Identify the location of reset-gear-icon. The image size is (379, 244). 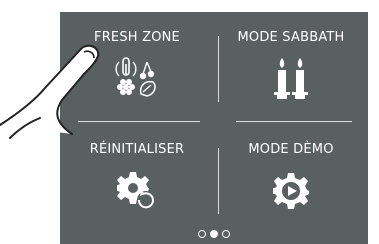
(137, 193).